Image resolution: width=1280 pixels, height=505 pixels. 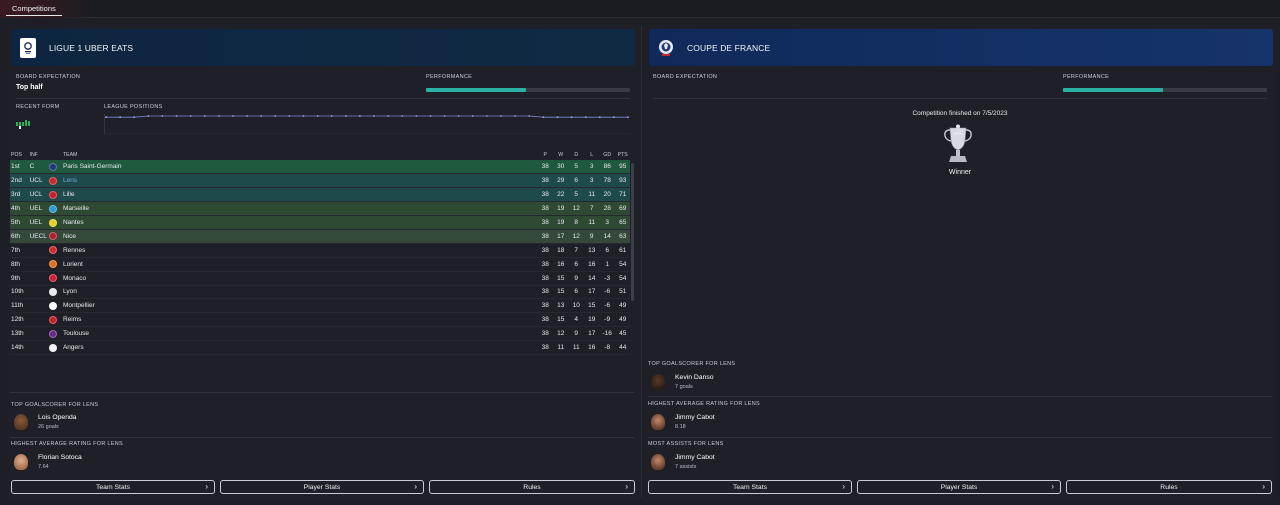 I want to click on table-row: 7th Rennes 38 18 7 13 6 61, so click(x=320, y=250).